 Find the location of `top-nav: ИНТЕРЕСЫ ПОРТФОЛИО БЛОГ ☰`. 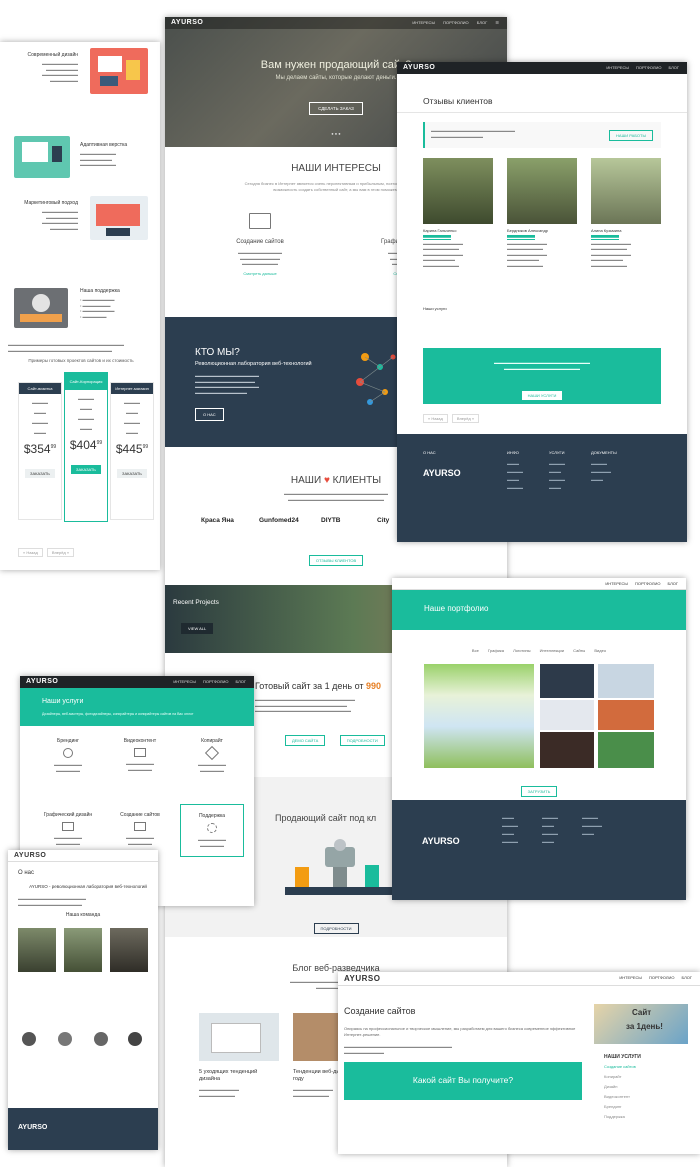

top-nav: ИНТЕРЕСЫ ПОРТФОЛИО БЛОГ ☰ is located at coordinates (452, 22).